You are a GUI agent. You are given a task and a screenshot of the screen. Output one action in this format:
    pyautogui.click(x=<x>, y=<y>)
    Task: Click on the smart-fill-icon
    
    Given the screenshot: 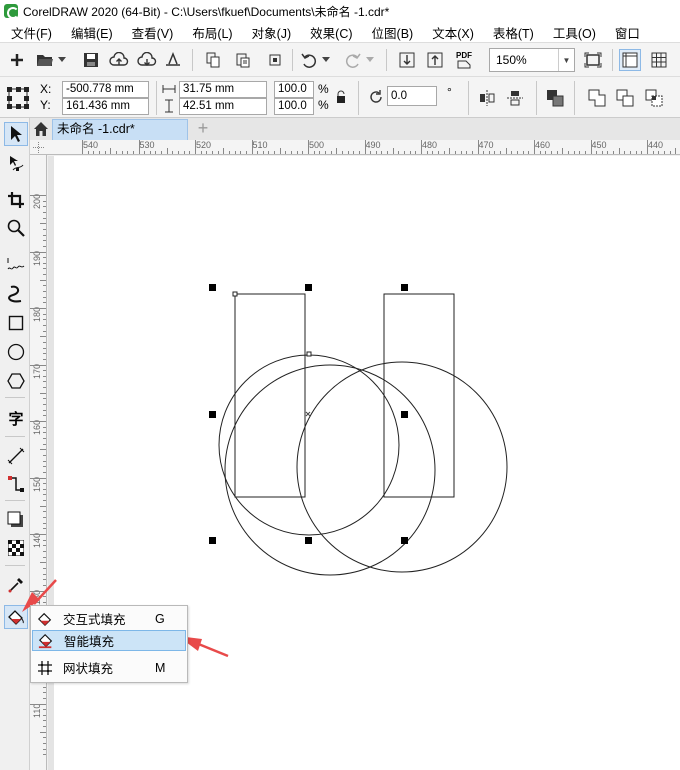 What is the action you would take?
    pyautogui.click(x=46, y=641)
    